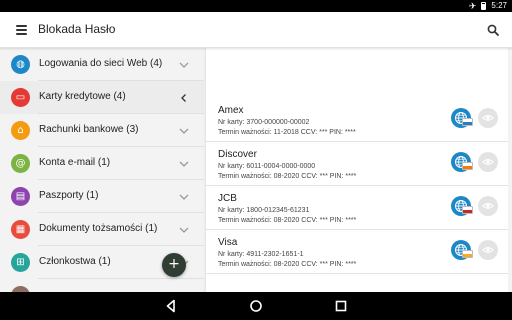 The width and height of the screenshot is (512, 320). I want to click on category-item: @ Konta e-mail (1), so click(102, 163).